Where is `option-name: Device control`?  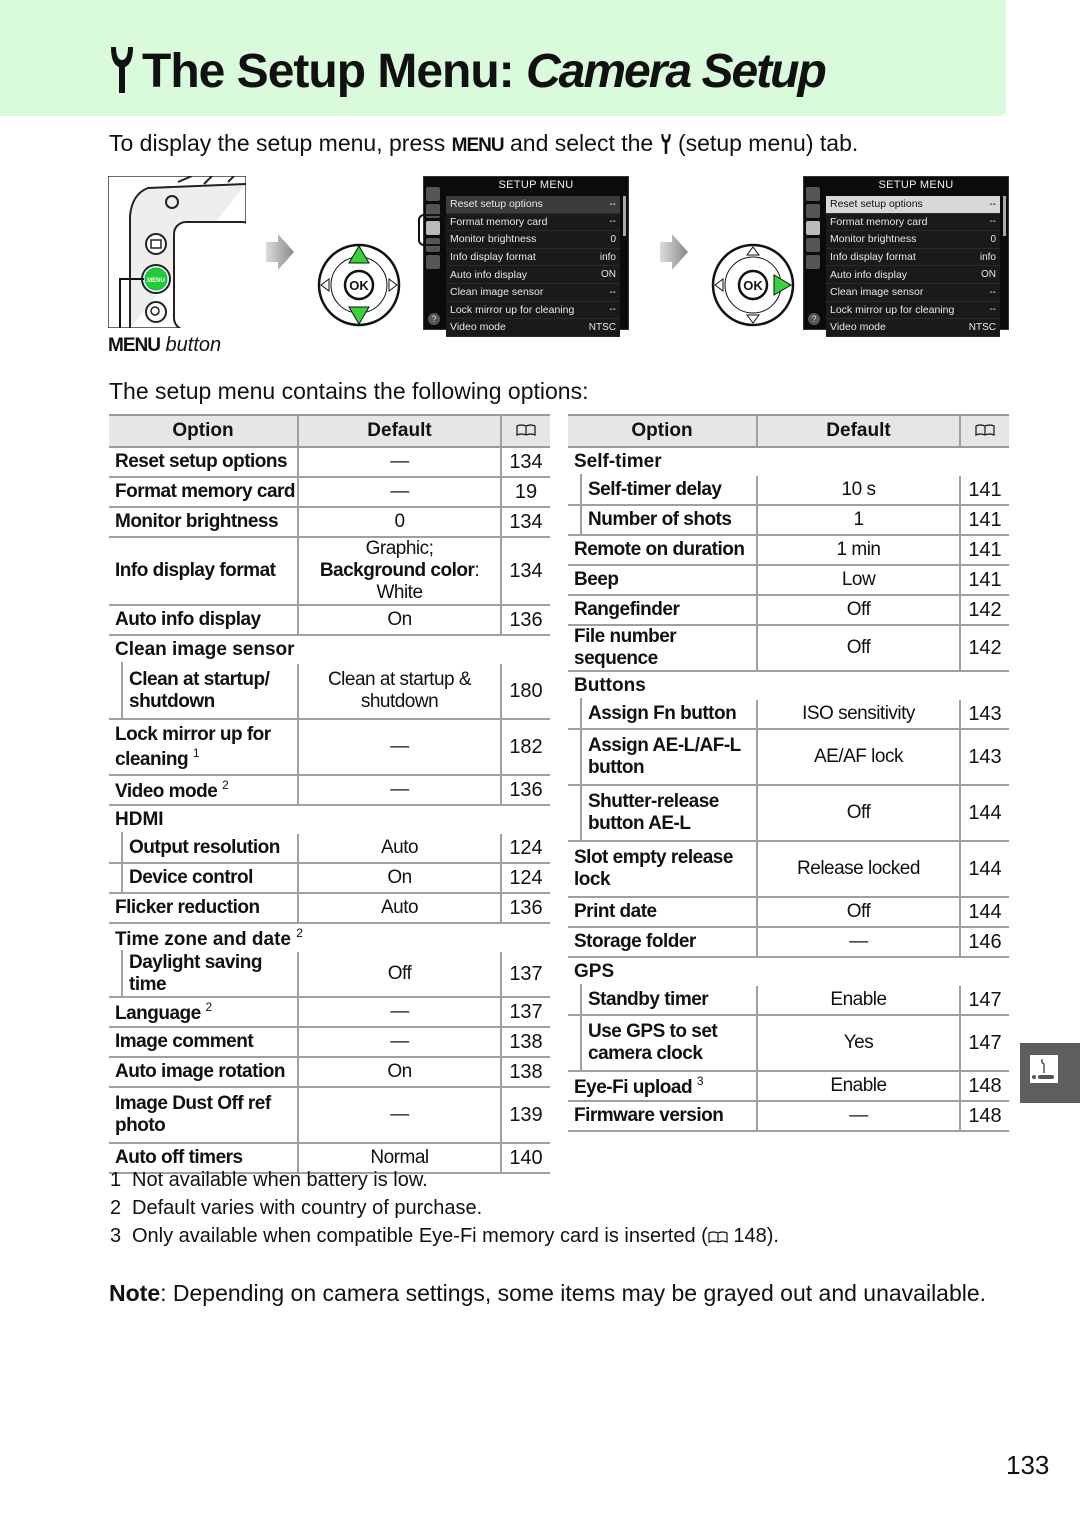
option-name: Device control is located at coordinates (203, 877).